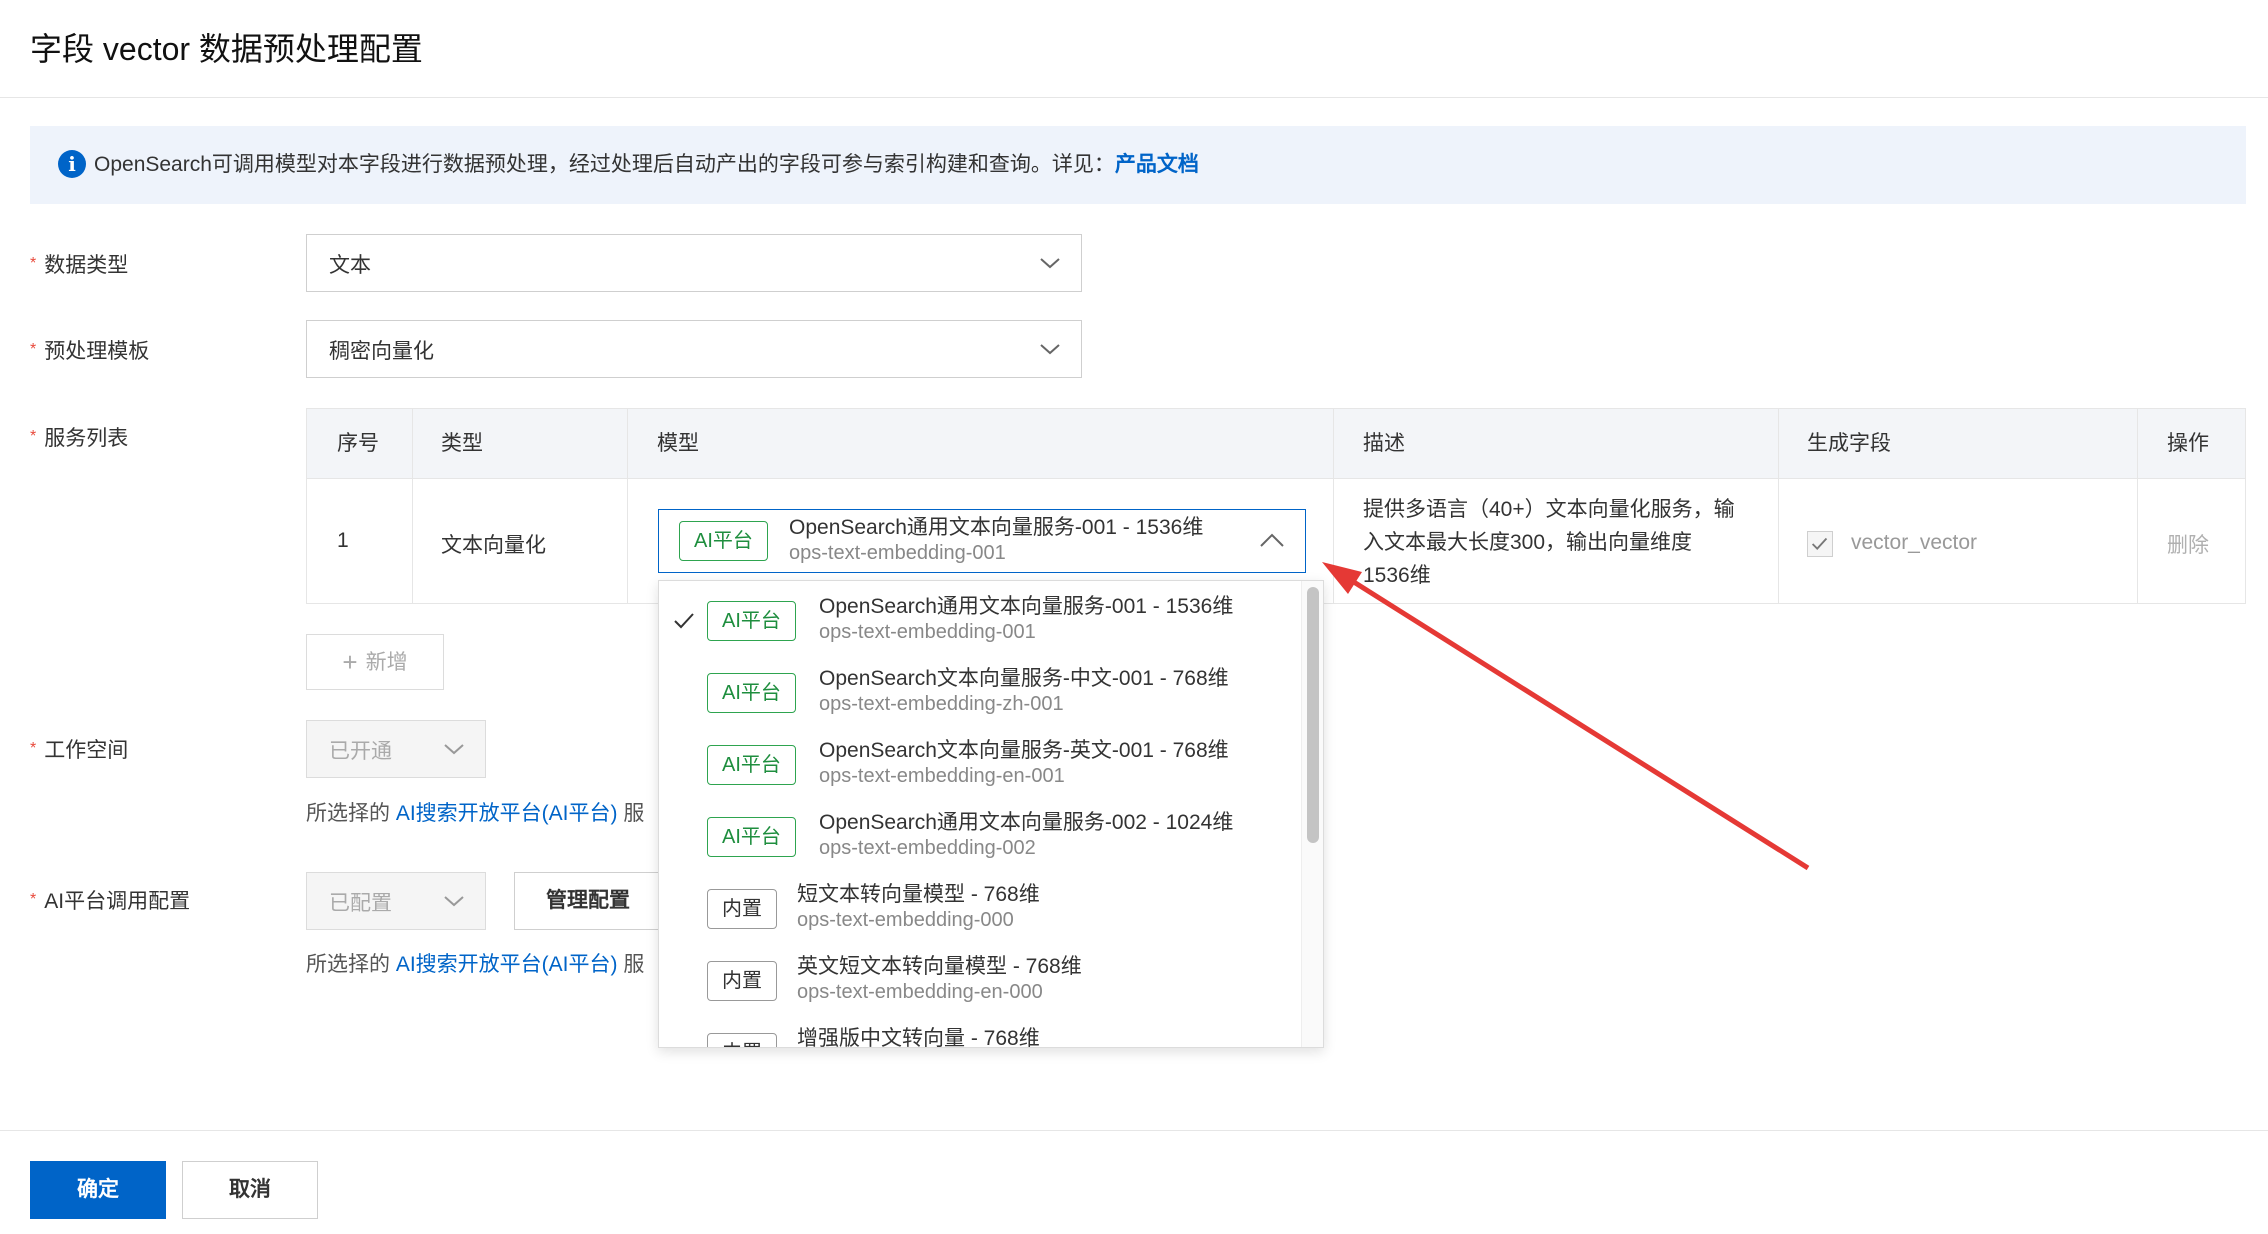  I want to click on template-label-text: 预处理模板, so click(97, 351).